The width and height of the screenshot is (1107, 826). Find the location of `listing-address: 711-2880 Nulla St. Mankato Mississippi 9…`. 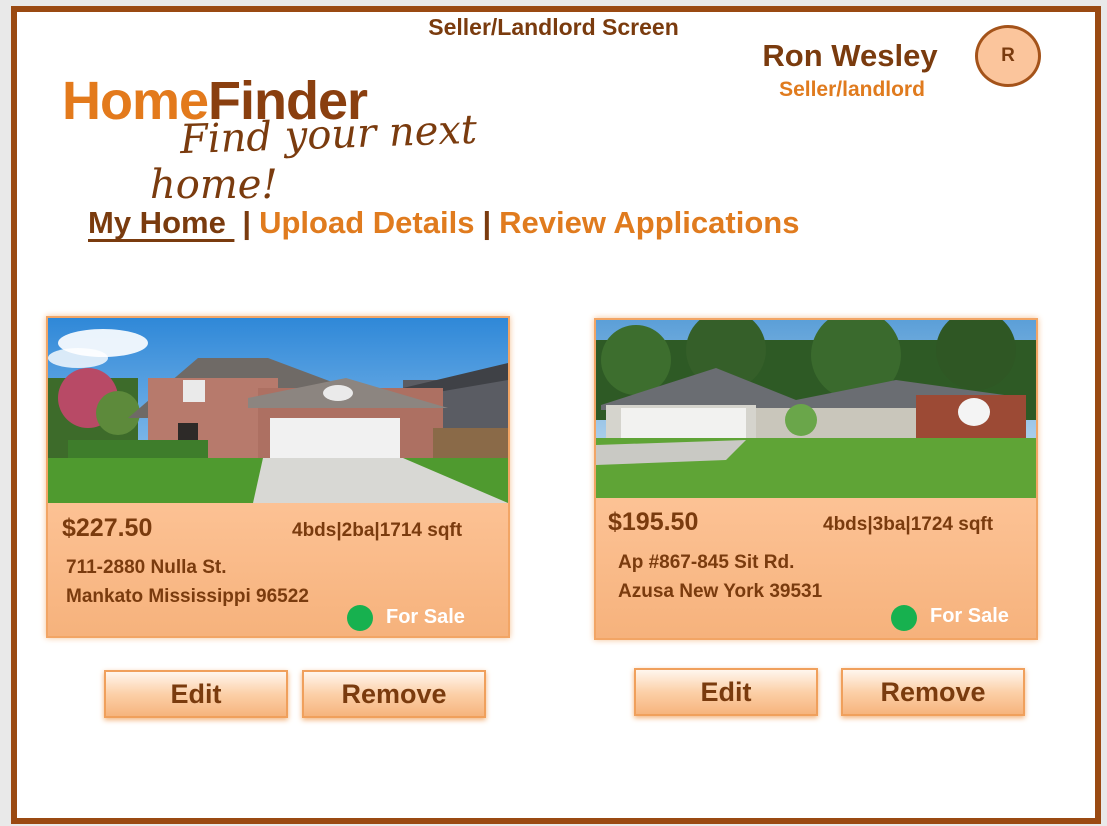

listing-address: 711-2880 Nulla St. Mankato Mississippi 9… is located at coordinates (187, 582).